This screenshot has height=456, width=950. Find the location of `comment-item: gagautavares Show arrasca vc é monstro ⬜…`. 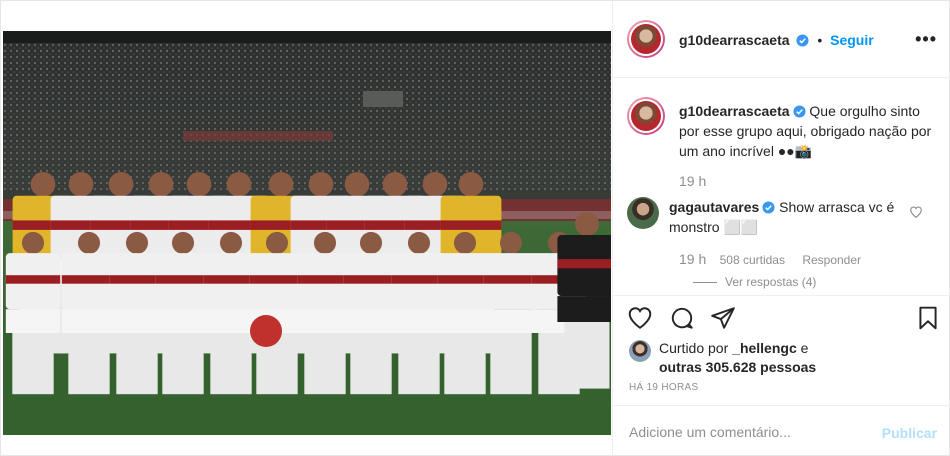

comment-item: gagautavares Show arrasca vc é monstro ⬜… is located at coordinates (789, 217).